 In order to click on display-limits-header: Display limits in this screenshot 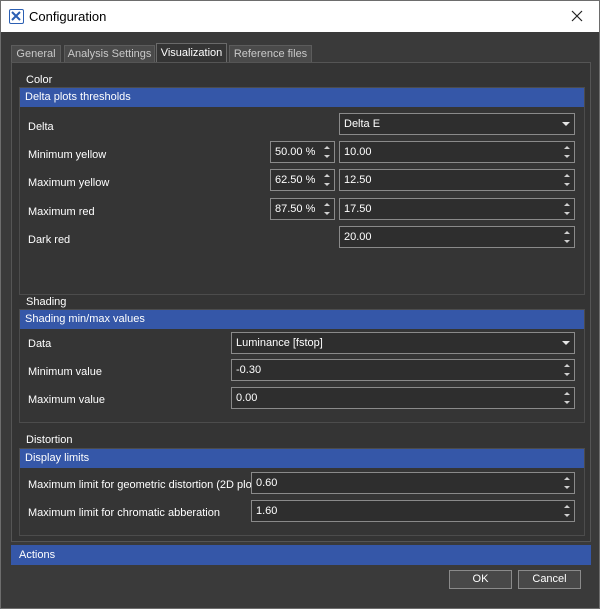, I will do `click(302, 458)`.